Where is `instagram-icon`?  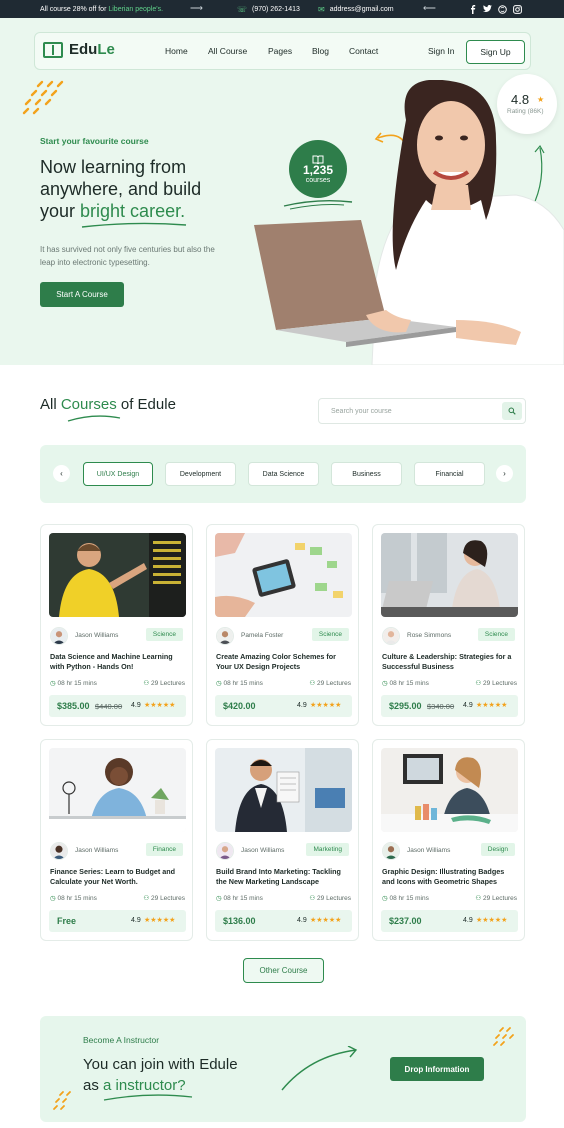
instagram-icon is located at coordinates (517, 9).